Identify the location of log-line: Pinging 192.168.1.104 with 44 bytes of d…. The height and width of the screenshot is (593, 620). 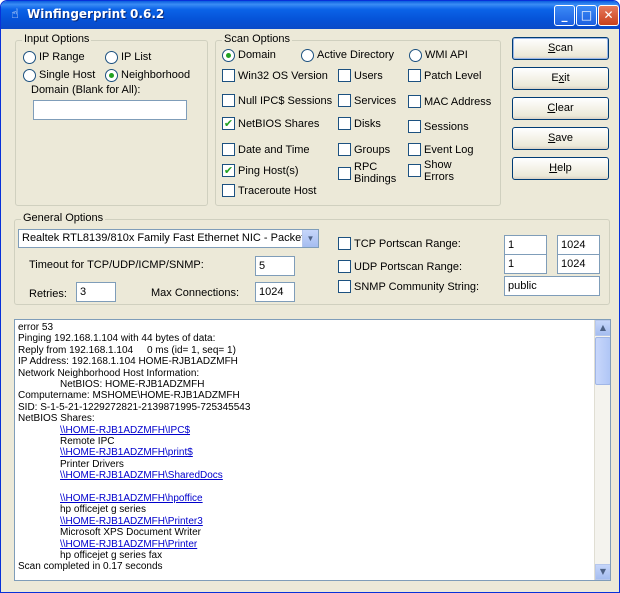
(117, 339).